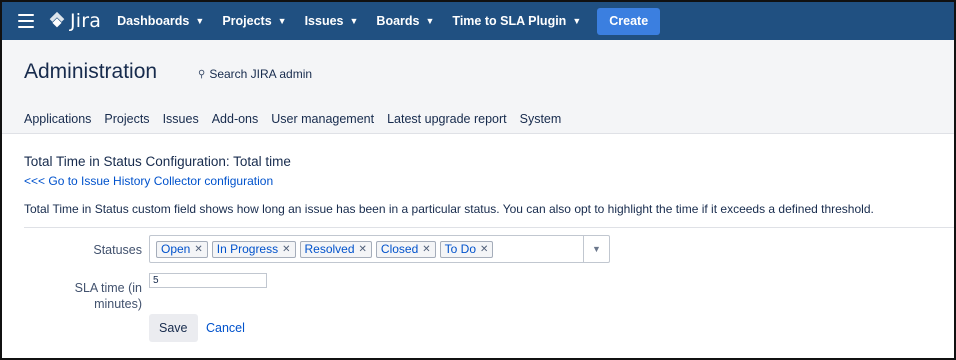  What do you see at coordinates (57, 19) in the screenshot?
I see `jira-logo-icon` at bounding box center [57, 19].